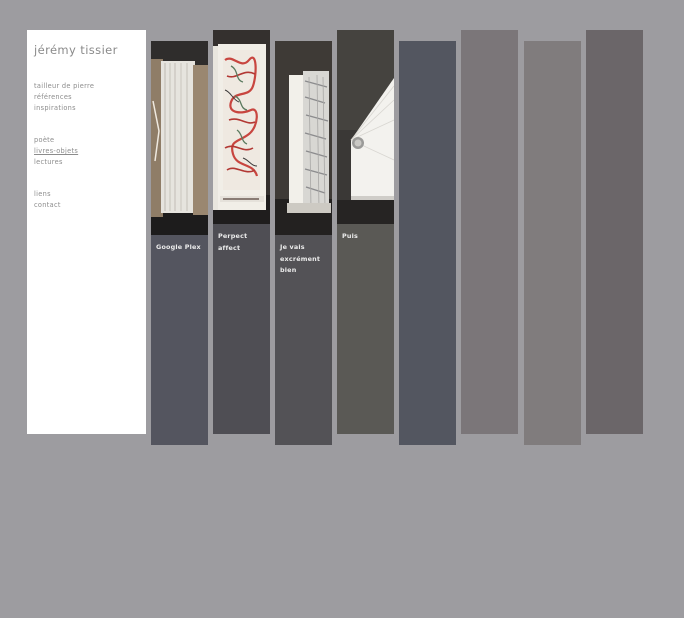  What do you see at coordinates (64, 86) in the screenshot?
I see `nav-link-tailleur-de-pierre: tailleur de pierre` at bounding box center [64, 86].